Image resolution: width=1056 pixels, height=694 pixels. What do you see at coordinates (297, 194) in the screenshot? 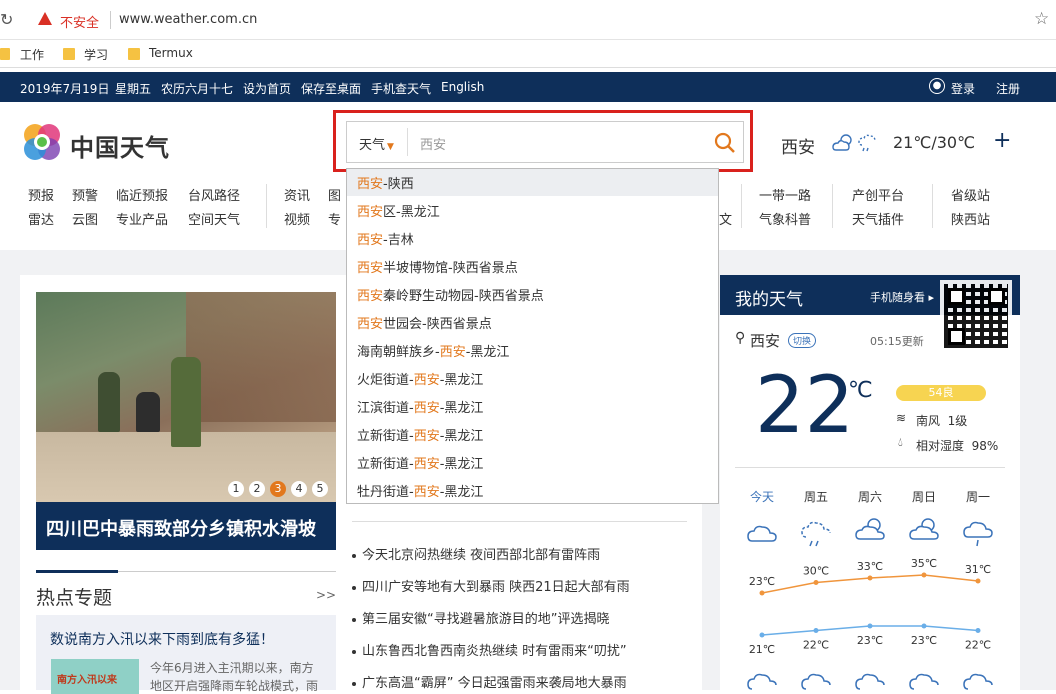
I see `nav-news: 资讯` at bounding box center [297, 194].